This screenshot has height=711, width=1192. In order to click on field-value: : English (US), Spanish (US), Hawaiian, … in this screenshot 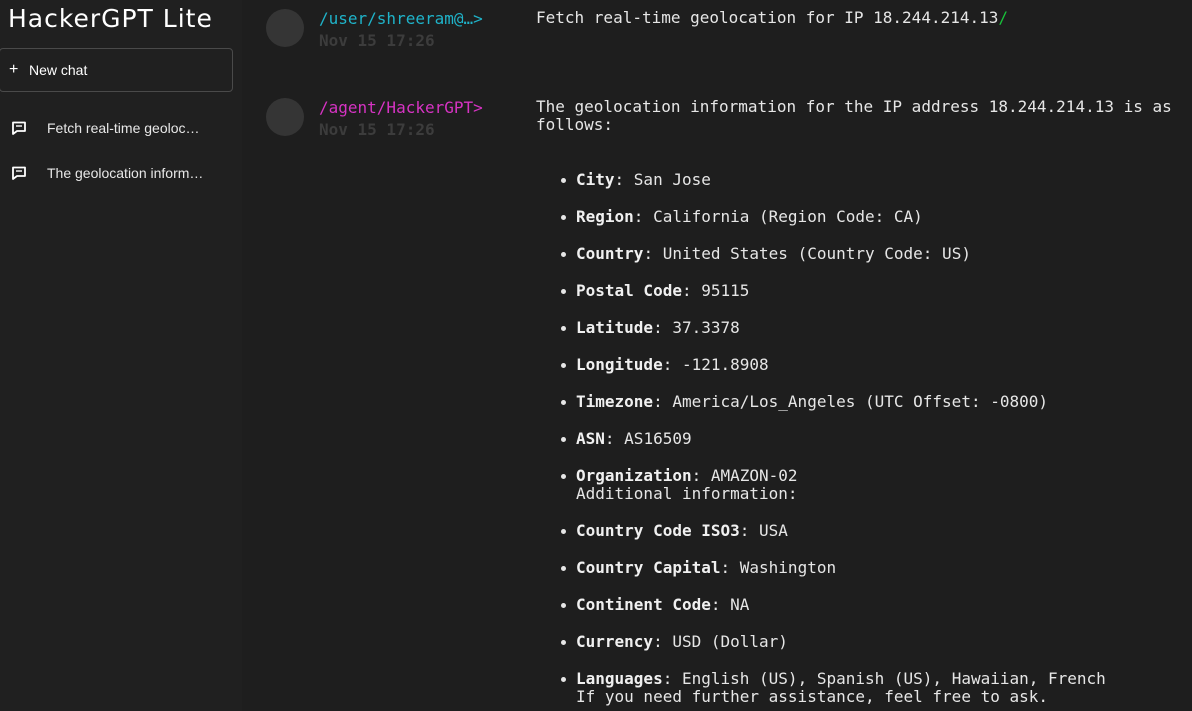, I will do `click(884, 678)`.